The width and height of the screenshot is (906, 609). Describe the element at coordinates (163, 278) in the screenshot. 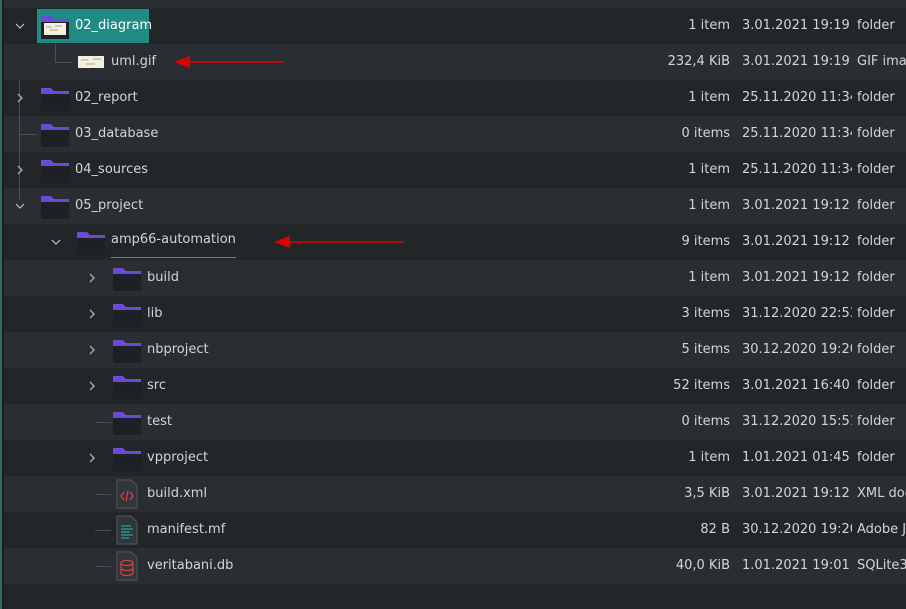

I see `row-name: build` at that location.